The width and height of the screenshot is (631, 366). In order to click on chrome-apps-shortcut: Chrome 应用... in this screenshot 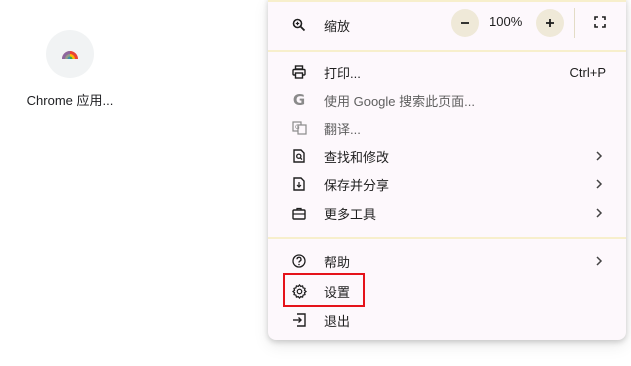, I will do `click(70, 69)`.